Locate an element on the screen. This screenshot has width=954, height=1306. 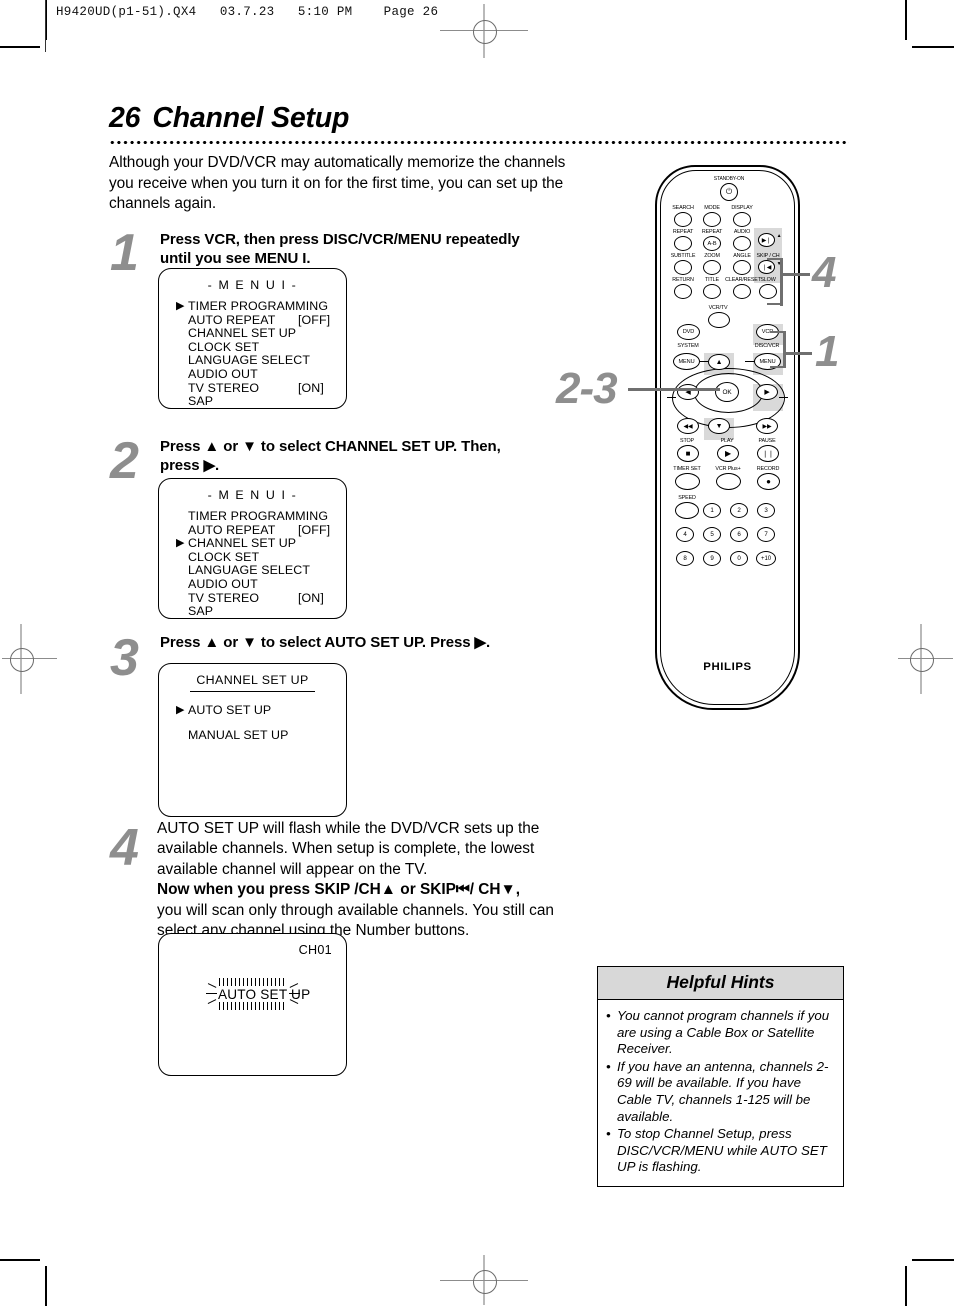
skip-prev-button: ❘◀ is located at coordinates (766, 267).